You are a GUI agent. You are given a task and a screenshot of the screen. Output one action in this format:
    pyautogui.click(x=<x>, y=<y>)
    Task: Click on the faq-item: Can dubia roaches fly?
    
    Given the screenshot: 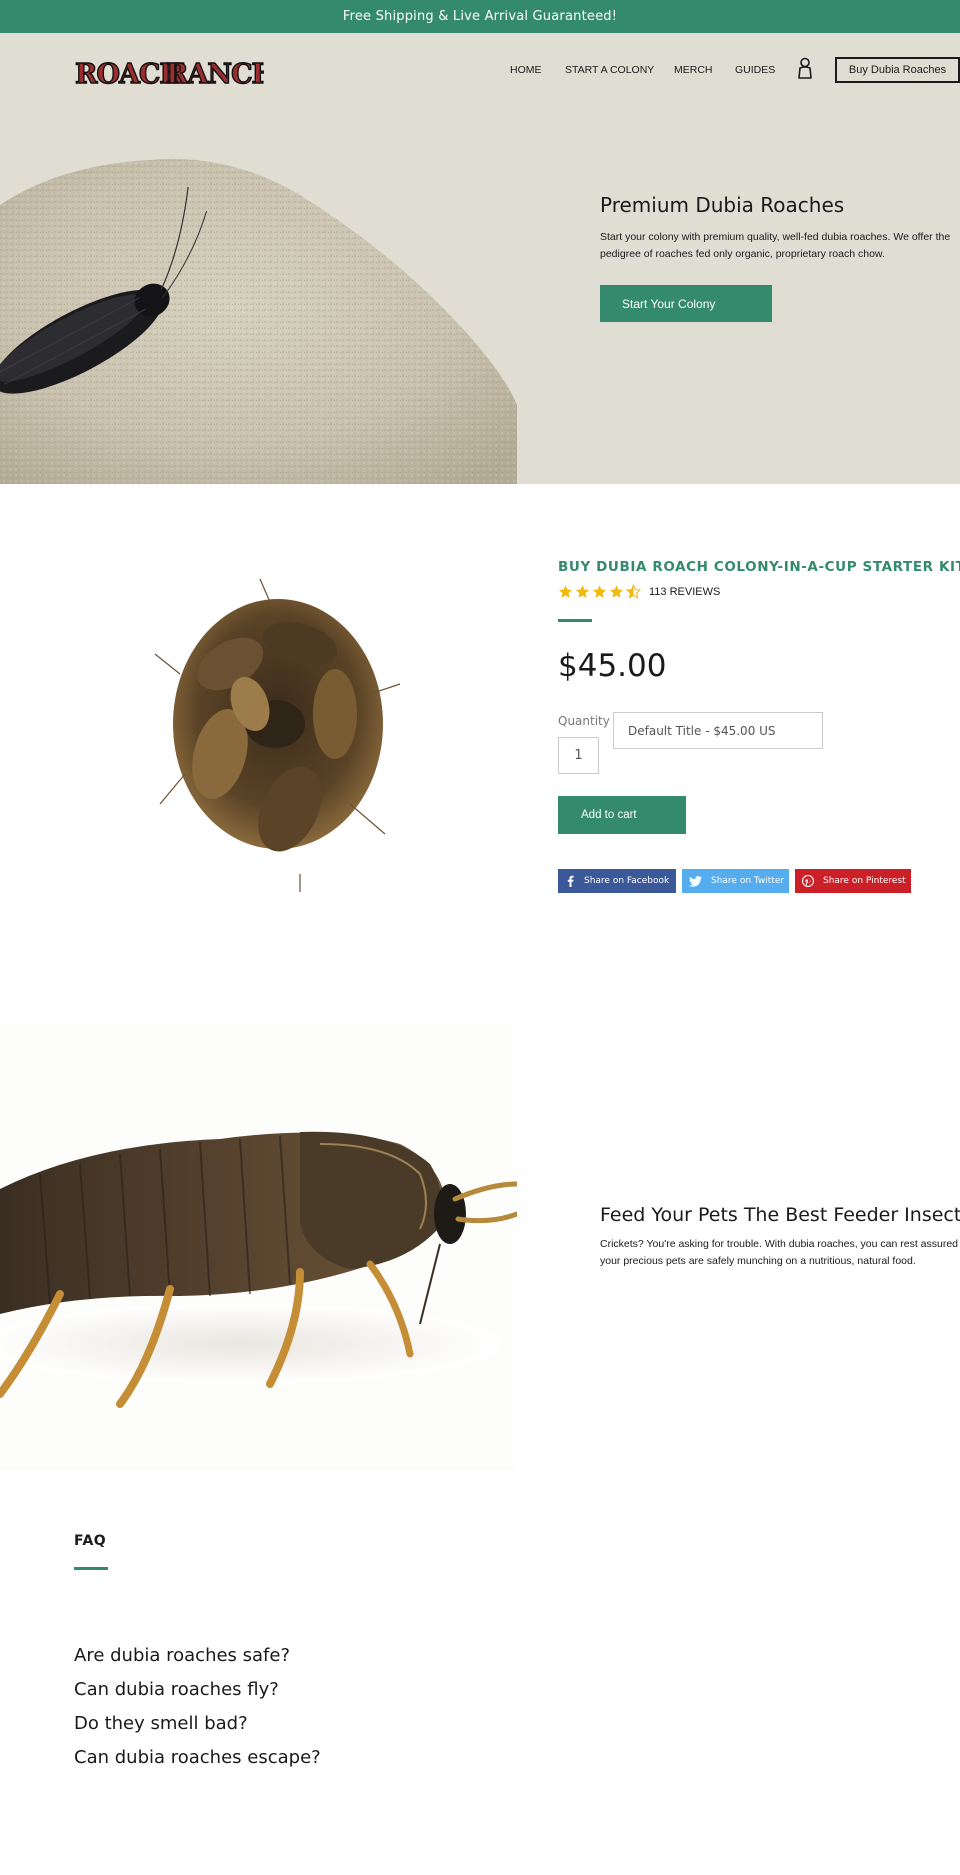 What is the action you would take?
    pyautogui.click(x=197, y=1690)
    